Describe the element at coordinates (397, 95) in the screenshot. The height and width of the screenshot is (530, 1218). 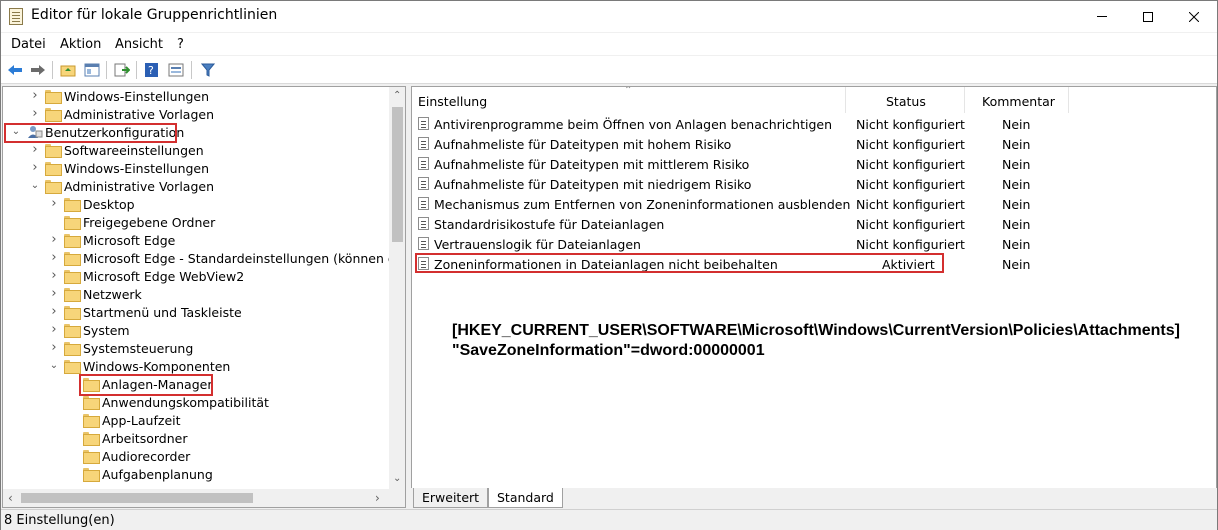
I see `scroll-up-icon: ⌃` at that location.